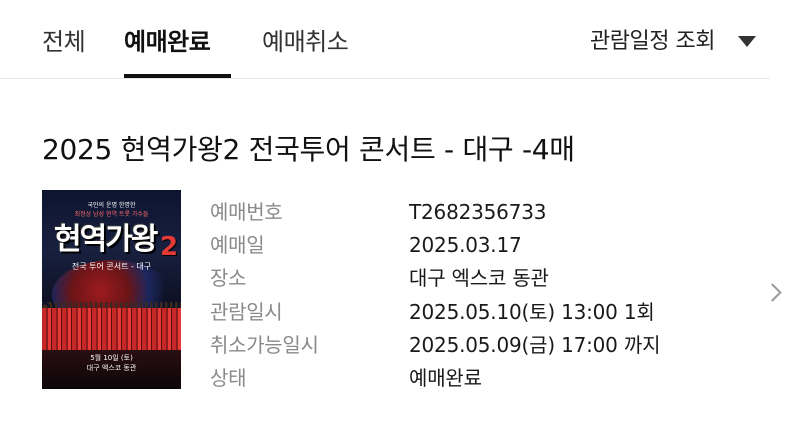 The width and height of the screenshot is (800, 441). What do you see at coordinates (305, 42) in the screenshot?
I see `tab-cancelled: 예매취소` at bounding box center [305, 42].